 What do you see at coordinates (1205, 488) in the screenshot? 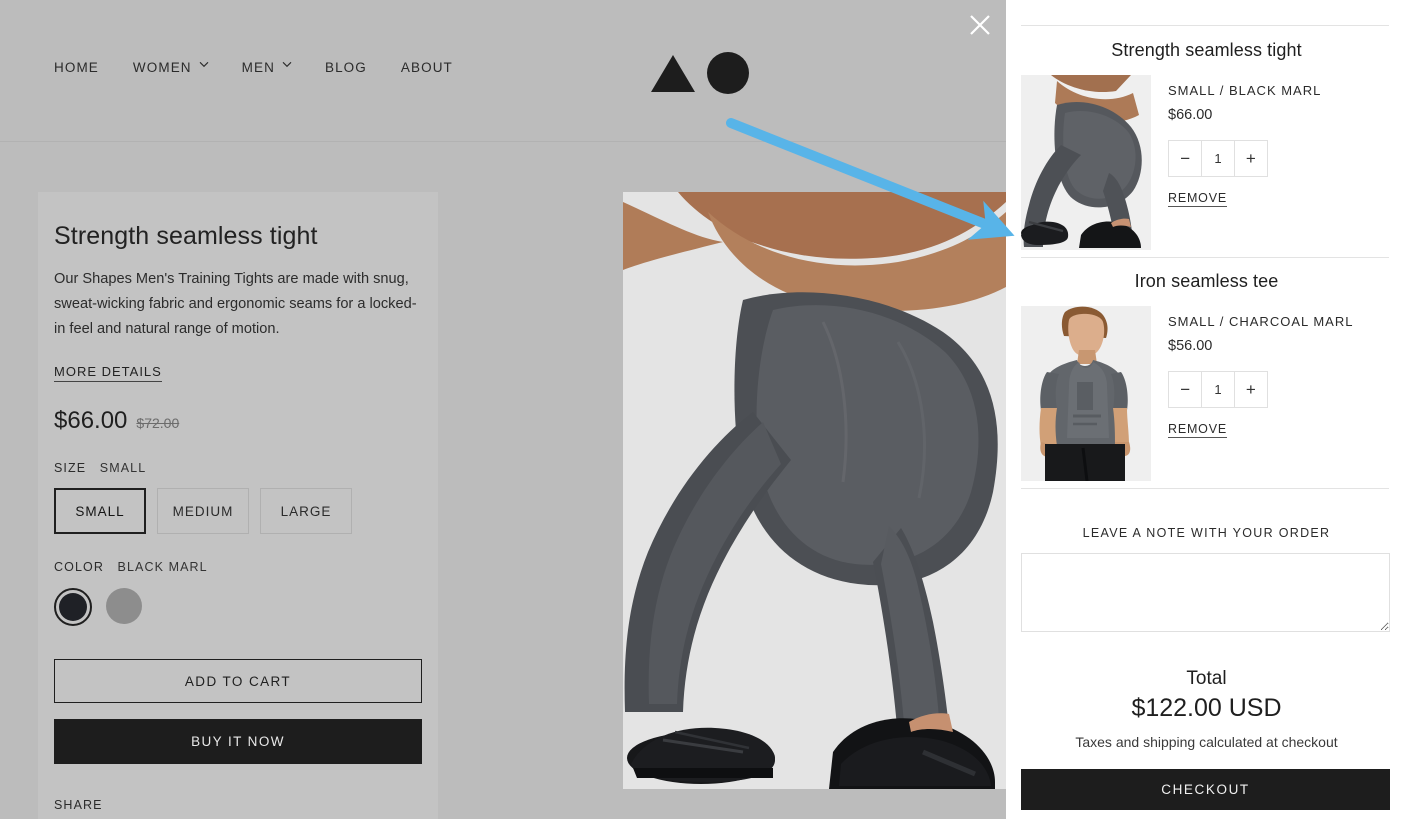
I see `divider-before-note` at bounding box center [1205, 488].